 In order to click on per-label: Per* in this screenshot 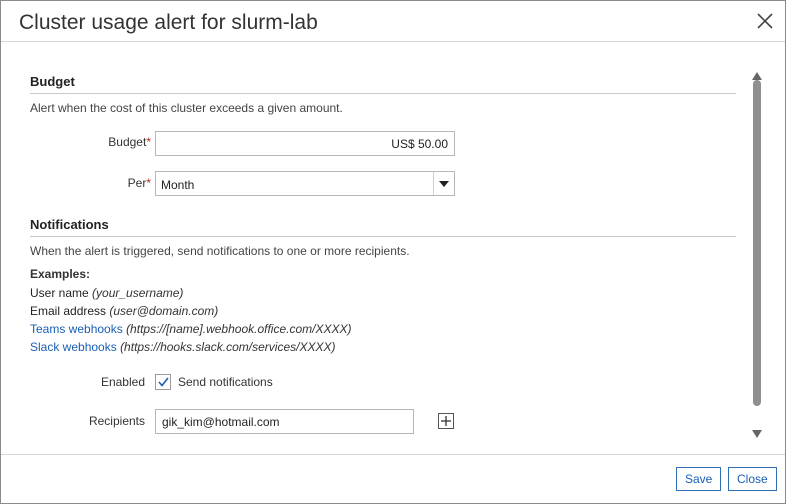, I will do `click(106, 183)`.